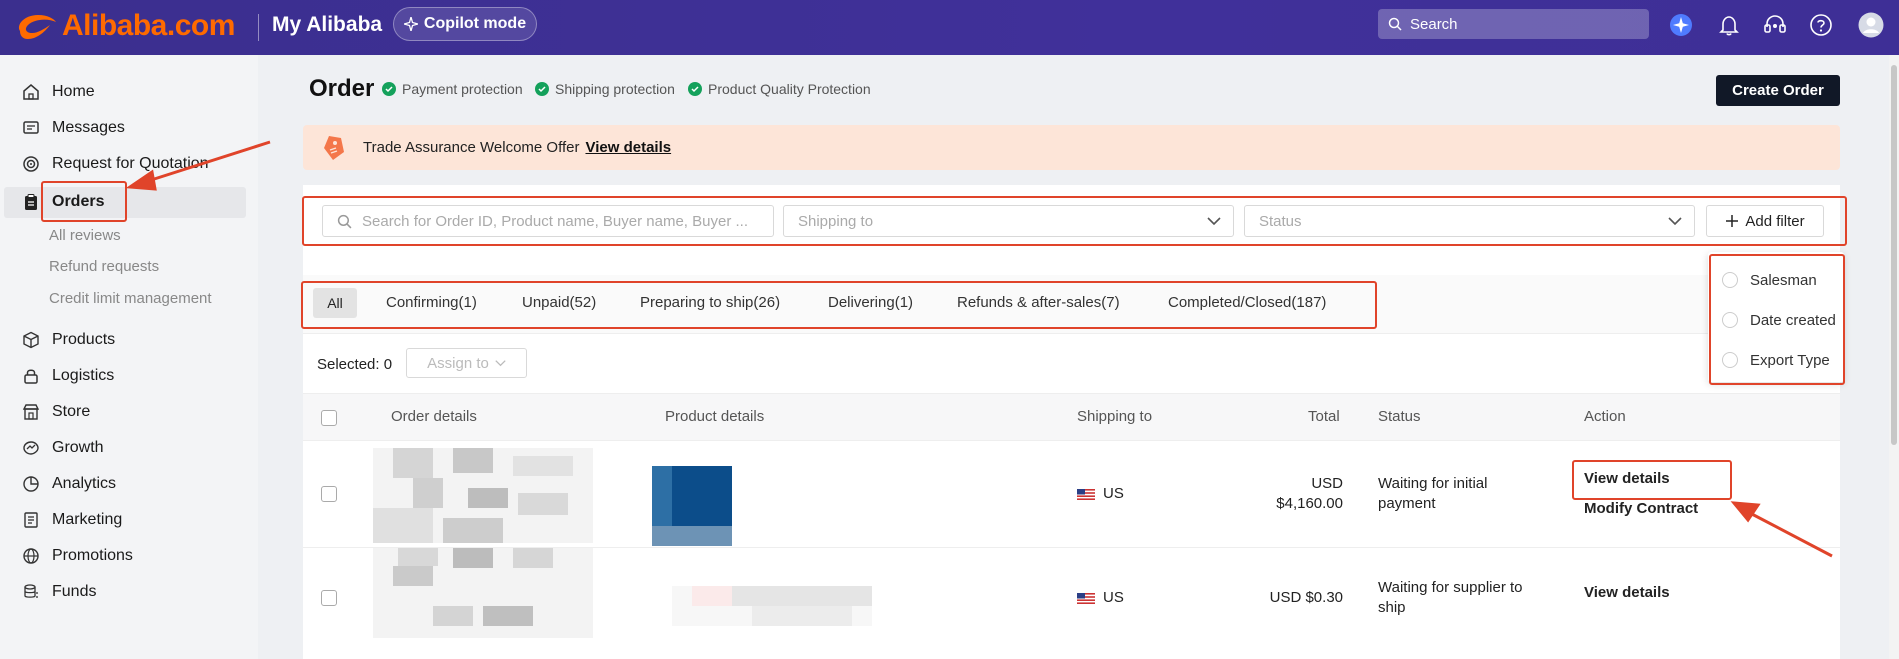 The width and height of the screenshot is (1899, 659). What do you see at coordinates (209, 161) in the screenshot?
I see `arrow-to-orders` at bounding box center [209, 161].